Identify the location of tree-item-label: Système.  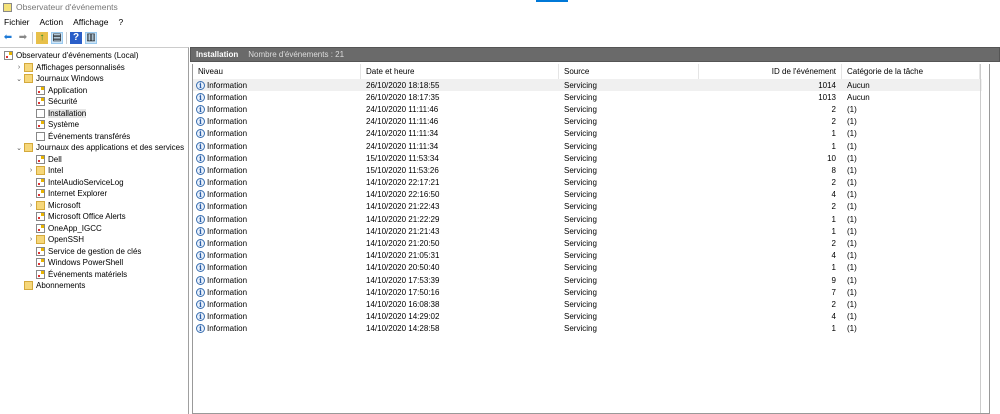
(64, 125).